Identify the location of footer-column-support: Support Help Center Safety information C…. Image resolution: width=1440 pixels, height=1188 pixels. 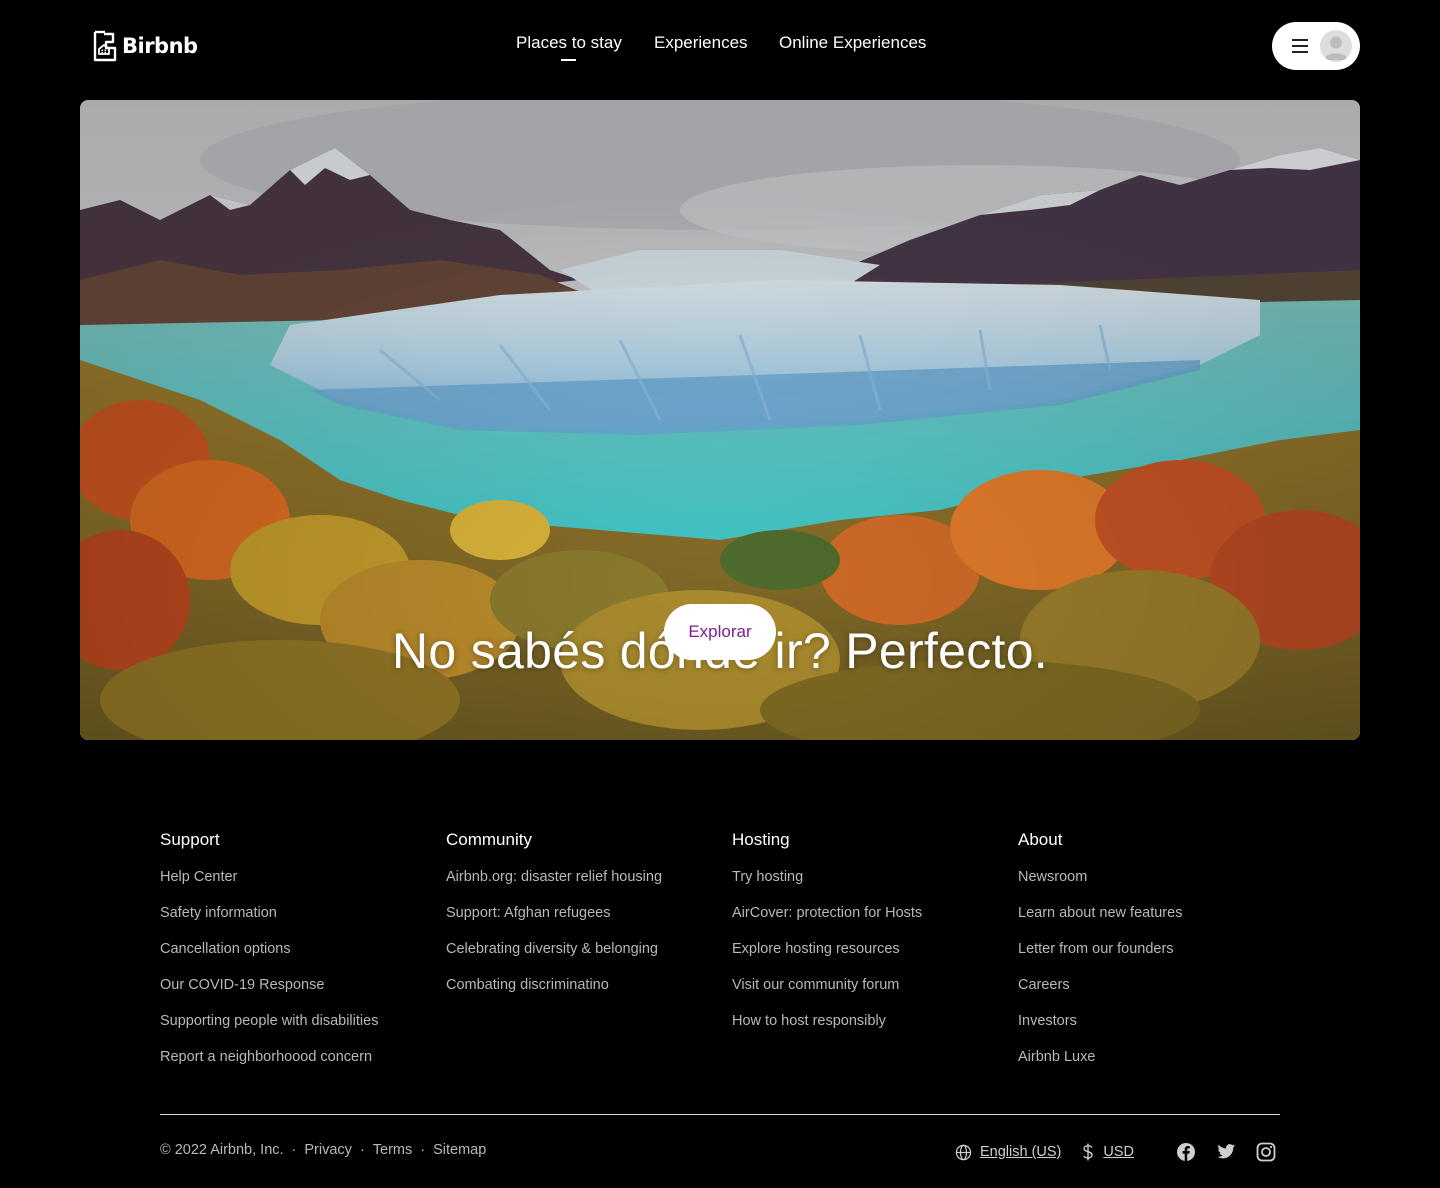
(303, 957).